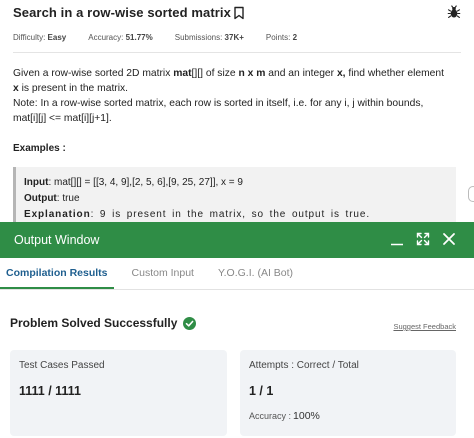 The image size is (474, 438). What do you see at coordinates (62, 365) in the screenshot?
I see `test-cases-label: Test Cases Passed` at bounding box center [62, 365].